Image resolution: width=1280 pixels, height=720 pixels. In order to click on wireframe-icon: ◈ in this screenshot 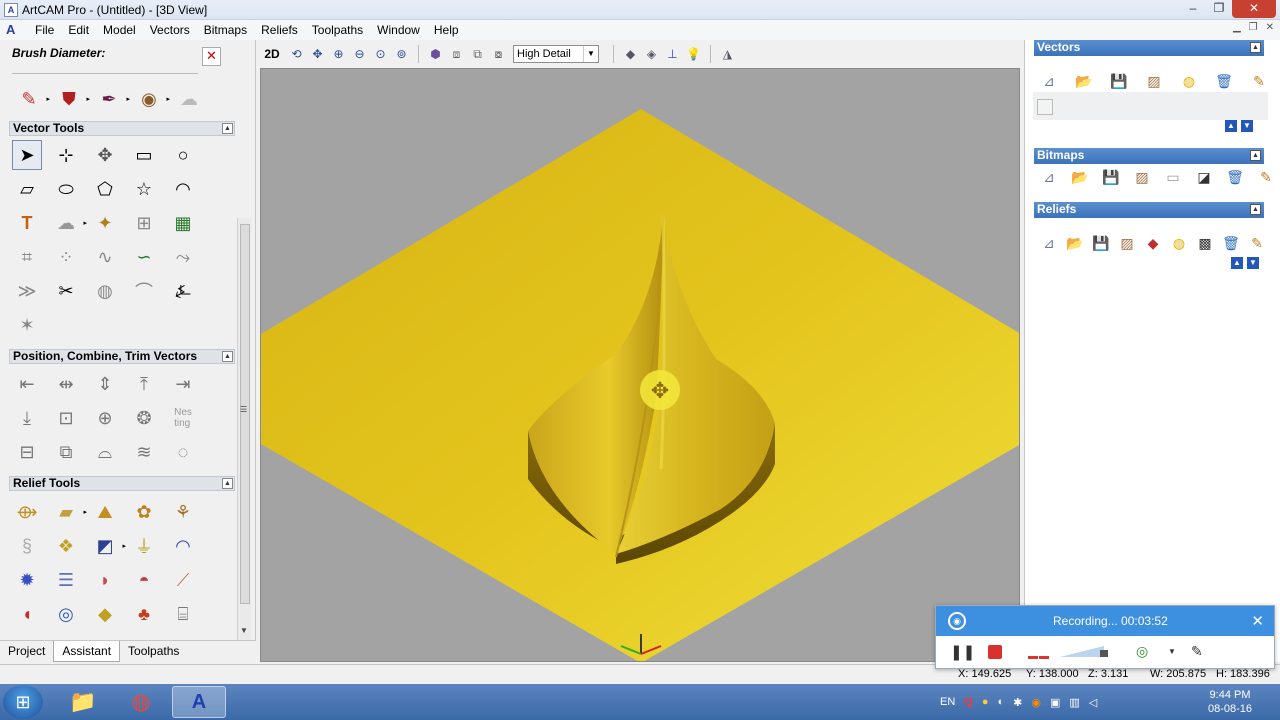, I will do `click(651, 54)`.